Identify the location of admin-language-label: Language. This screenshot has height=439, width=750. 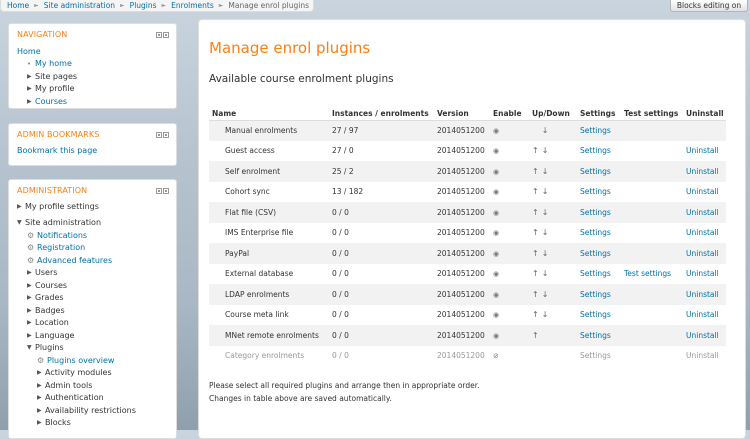
(54, 335).